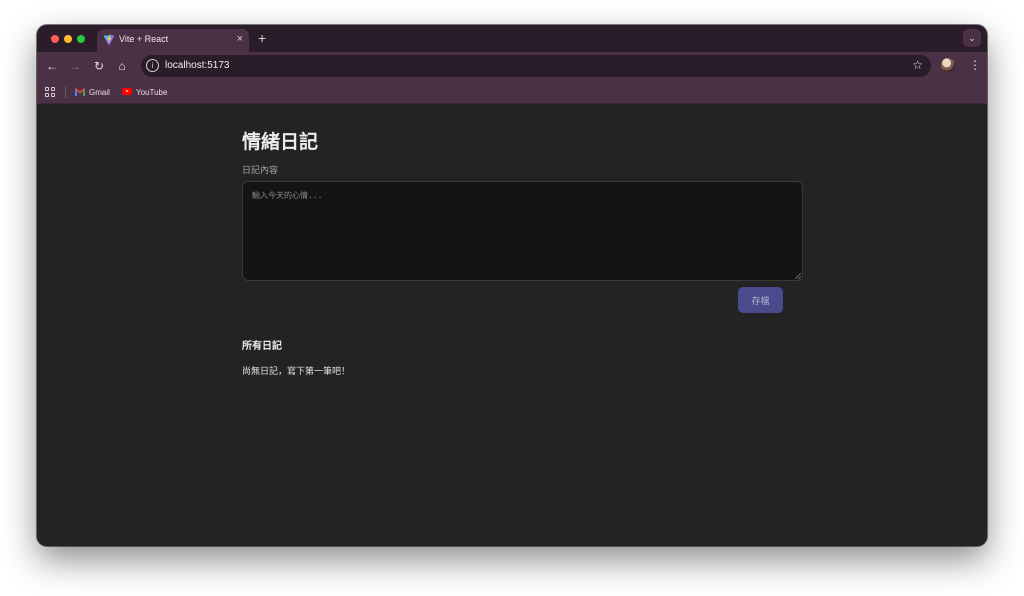 This screenshot has height=596, width=1024. Describe the element at coordinates (522, 231) in the screenshot. I see `diary-textarea` at that location.